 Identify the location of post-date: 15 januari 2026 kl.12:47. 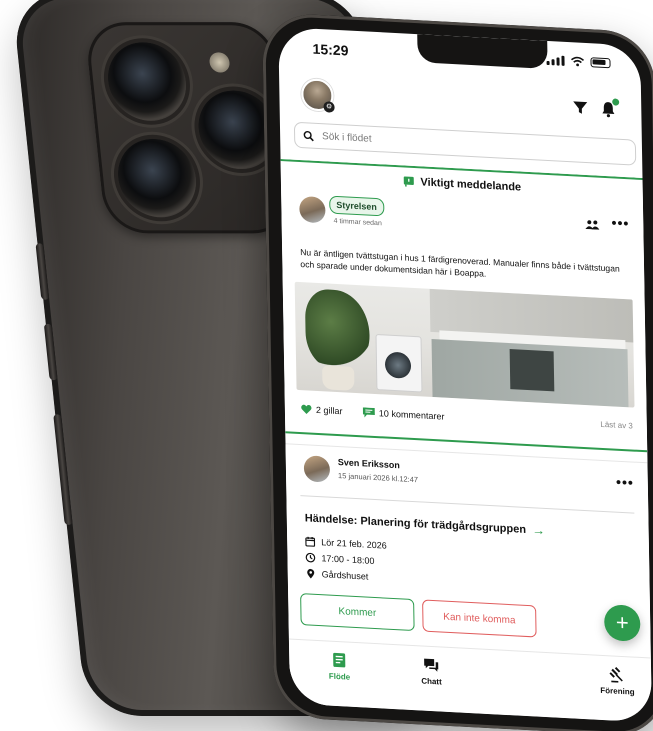
(378, 478).